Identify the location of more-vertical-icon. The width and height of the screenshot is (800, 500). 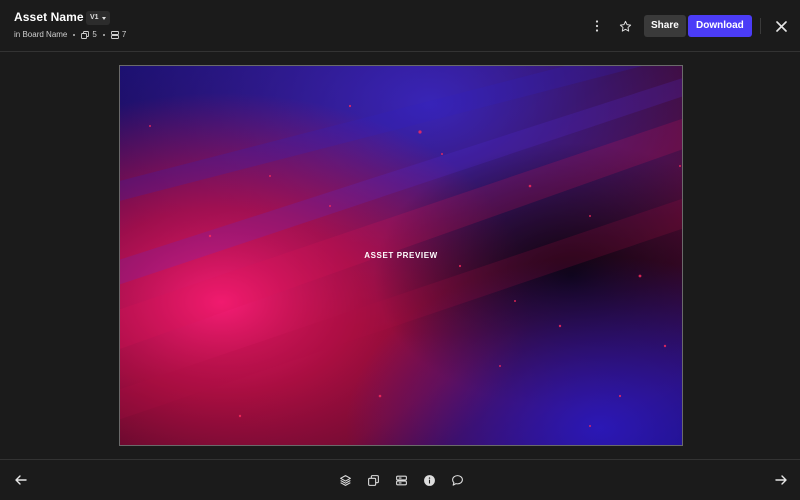
(597, 26).